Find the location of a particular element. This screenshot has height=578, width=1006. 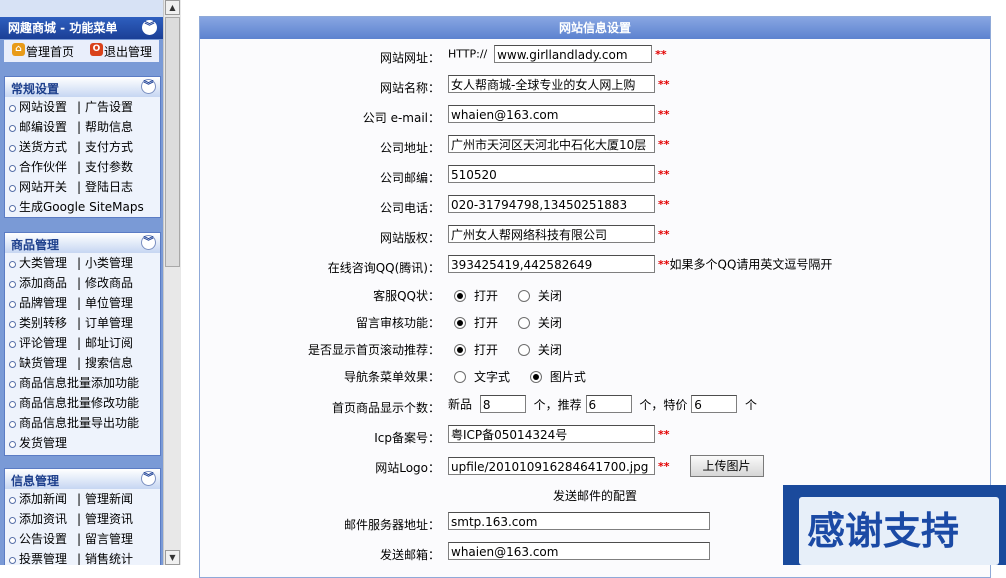

row-address: 公司地址： 广州市天河区天河北中石化大厦10层 ** is located at coordinates (595, 147).